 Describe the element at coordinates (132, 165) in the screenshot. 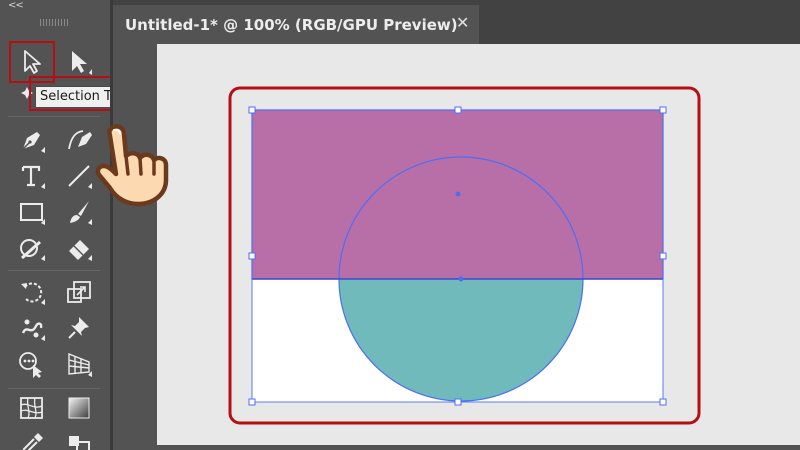

I see `pointer-hand-icon` at that location.